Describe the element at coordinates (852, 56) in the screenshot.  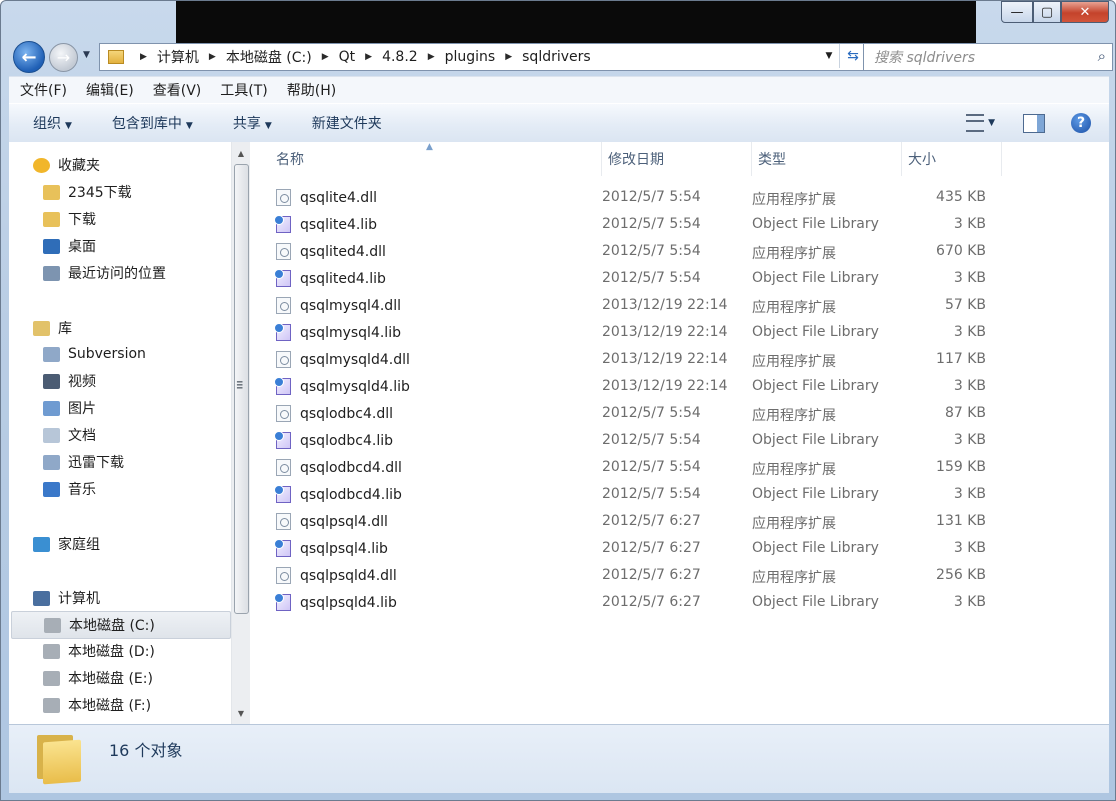
I see `refresh-button: ⇆` at that location.